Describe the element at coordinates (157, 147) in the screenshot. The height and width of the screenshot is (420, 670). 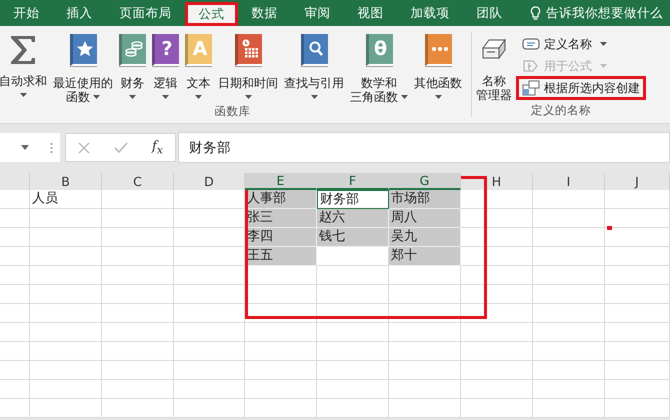
I see `insert-function-button: f$_{x}$` at that location.